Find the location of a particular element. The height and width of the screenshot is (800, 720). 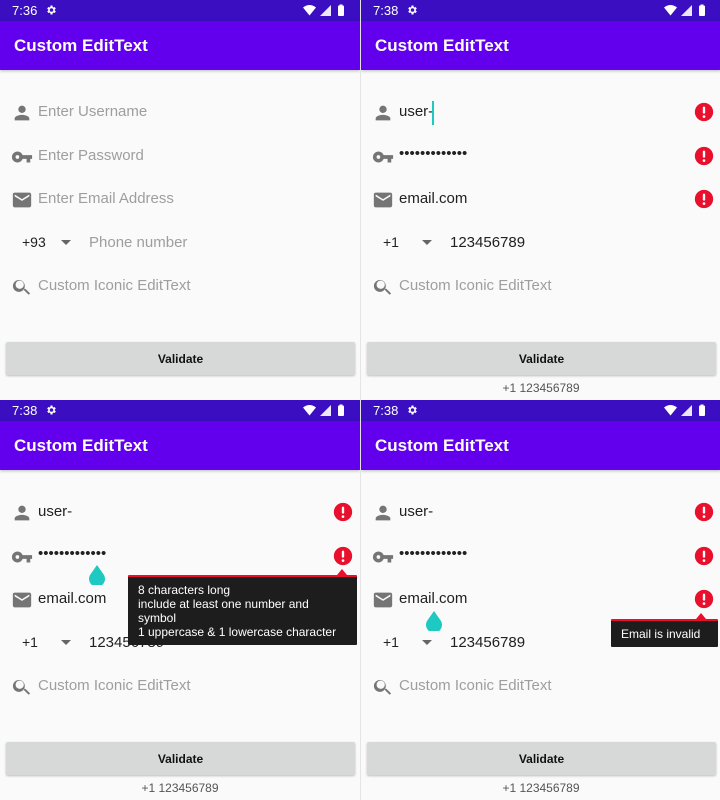

country-code: +93 is located at coordinates (34, 242).